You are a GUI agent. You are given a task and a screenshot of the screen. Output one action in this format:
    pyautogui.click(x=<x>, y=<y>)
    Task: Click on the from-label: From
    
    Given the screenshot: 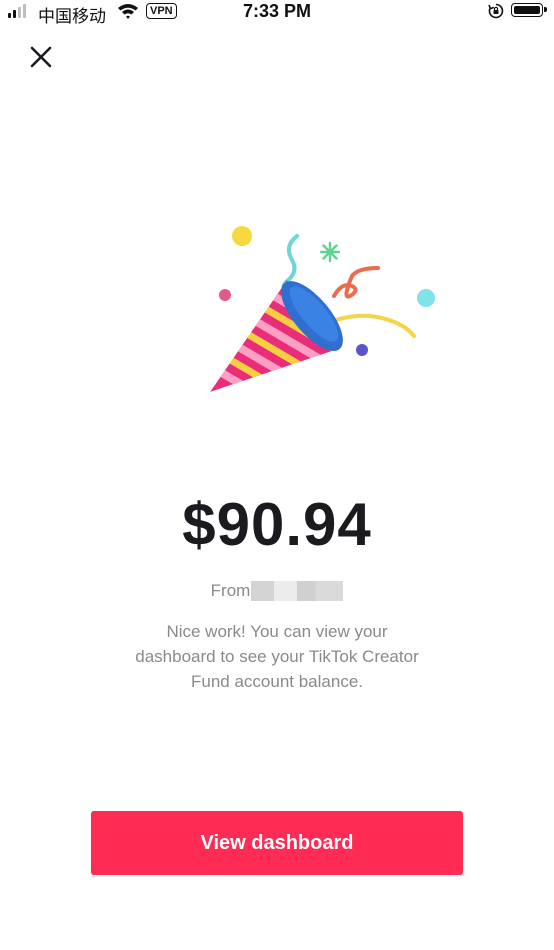 What is the action you would take?
    pyautogui.click(x=230, y=590)
    